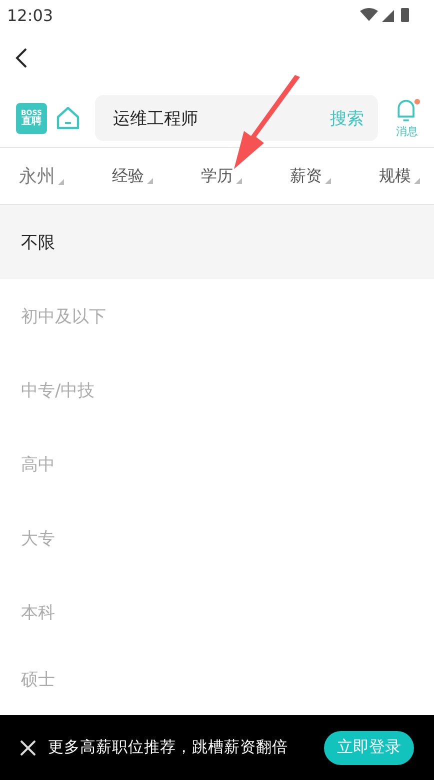 Image resolution: width=434 pixels, height=780 pixels. What do you see at coordinates (385, 15) in the screenshot?
I see `status-icons` at bounding box center [385, 15].